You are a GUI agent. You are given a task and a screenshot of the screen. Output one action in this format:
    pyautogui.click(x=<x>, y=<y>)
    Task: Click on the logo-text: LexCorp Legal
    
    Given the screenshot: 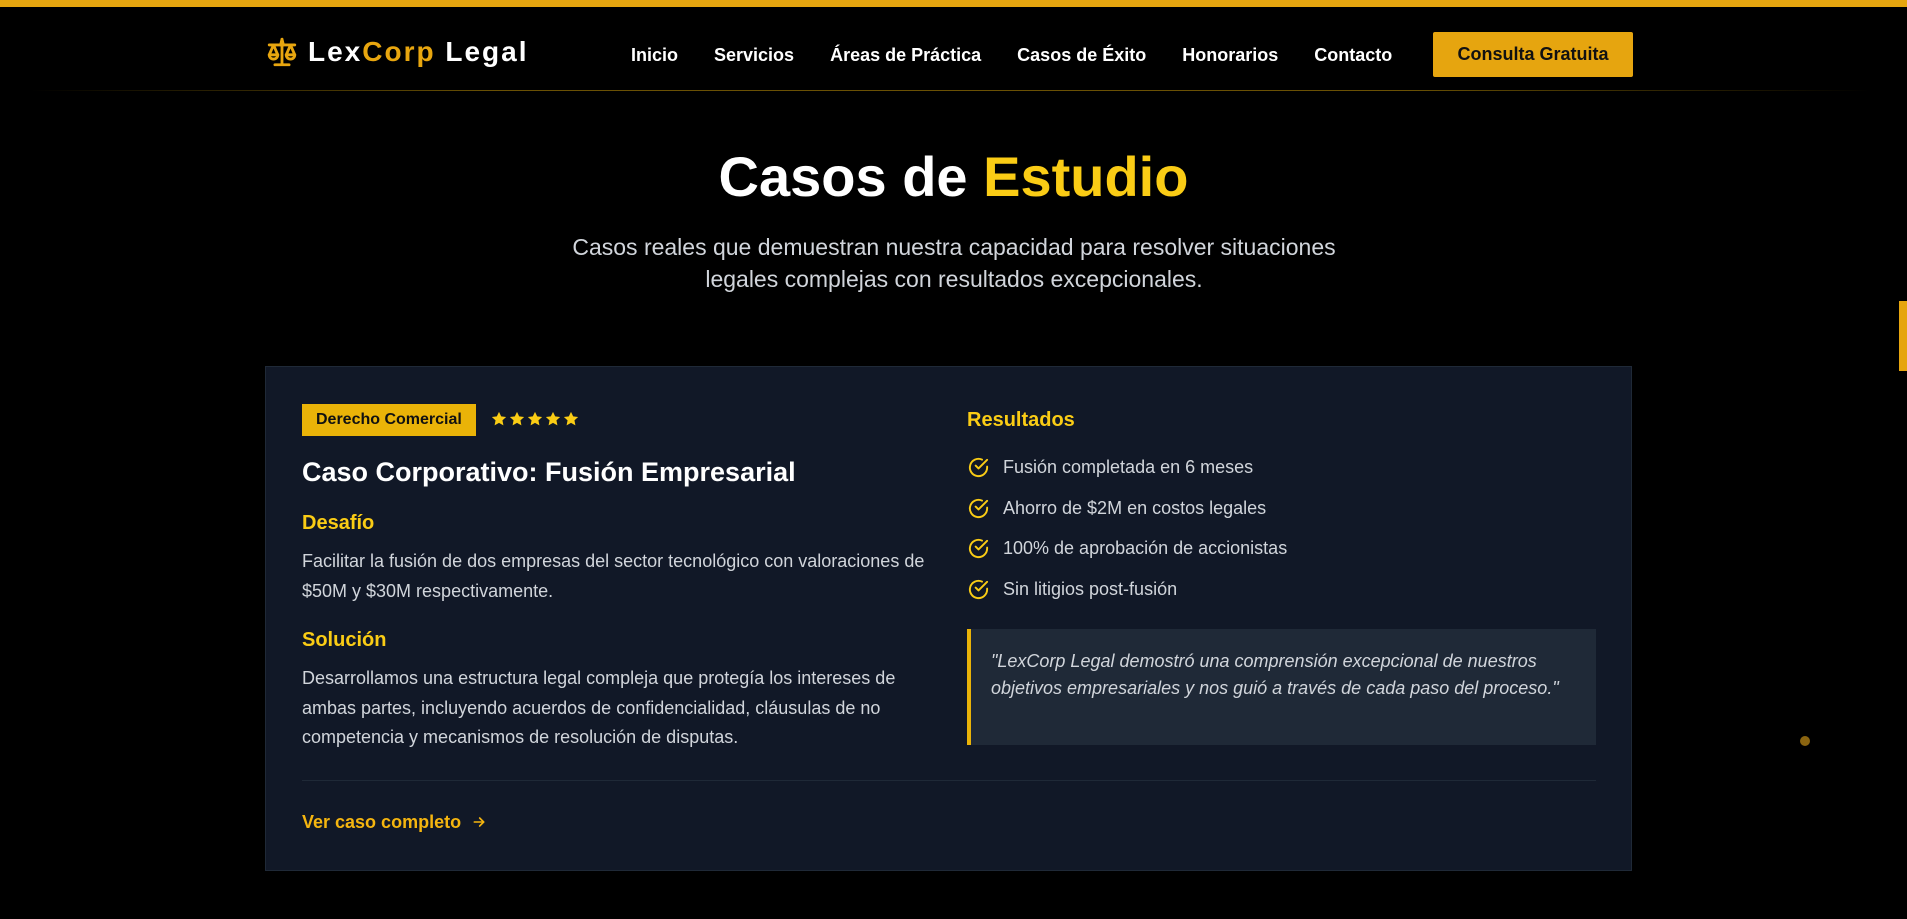 What is the action you would take?
    pyautogui.click(x=418, y=51)
    